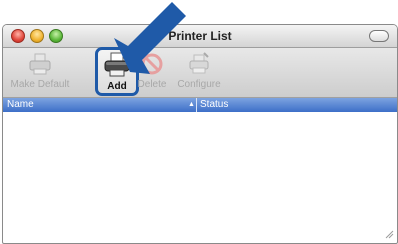 The width and height of the screenshot is (398, 244). What do you see at coordinates (389, 234) in the screenshot?
I see `resize-grip-icon` at bounding box center [389, 234].